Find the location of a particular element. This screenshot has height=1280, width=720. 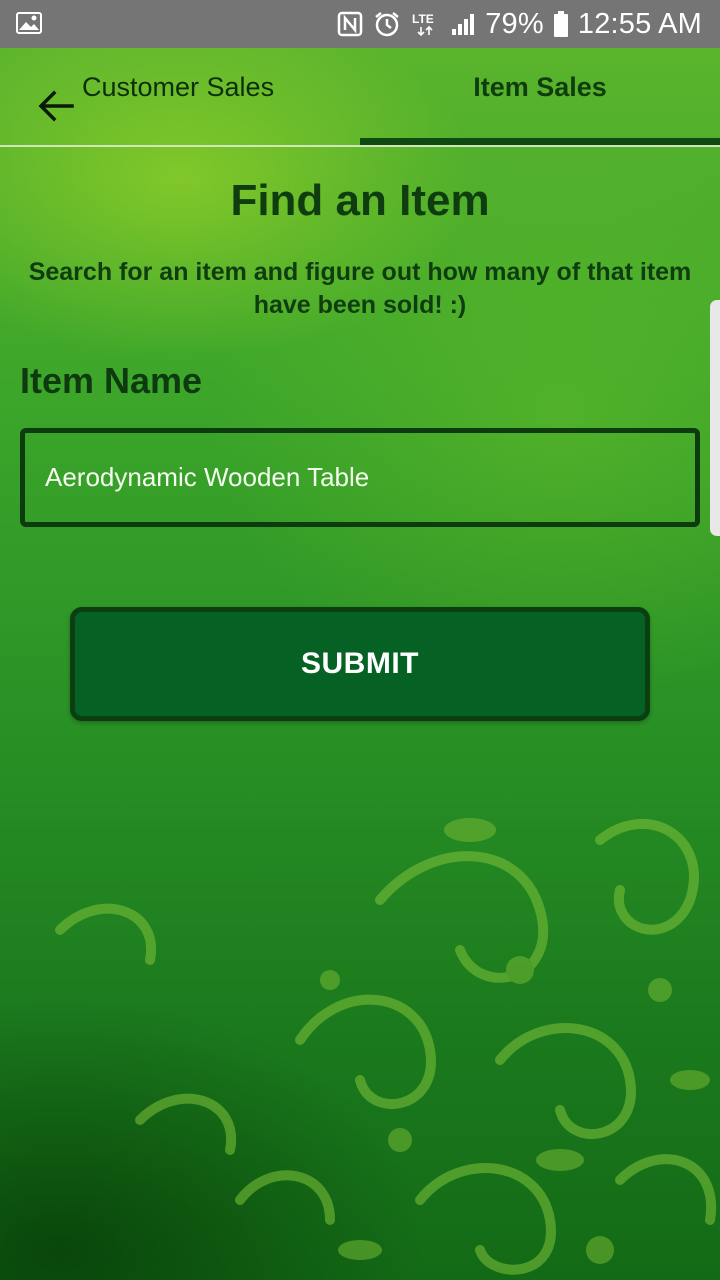

back-button is located at coordinates (56, 106).